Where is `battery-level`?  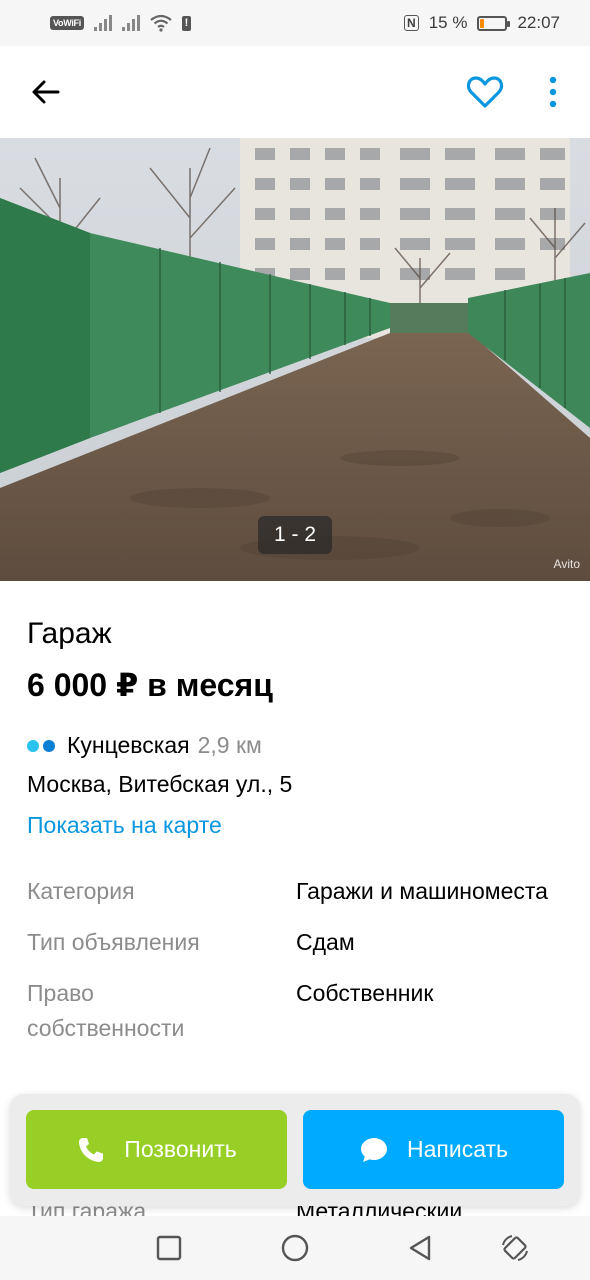
battery-level is located at coordinates (482, 23).